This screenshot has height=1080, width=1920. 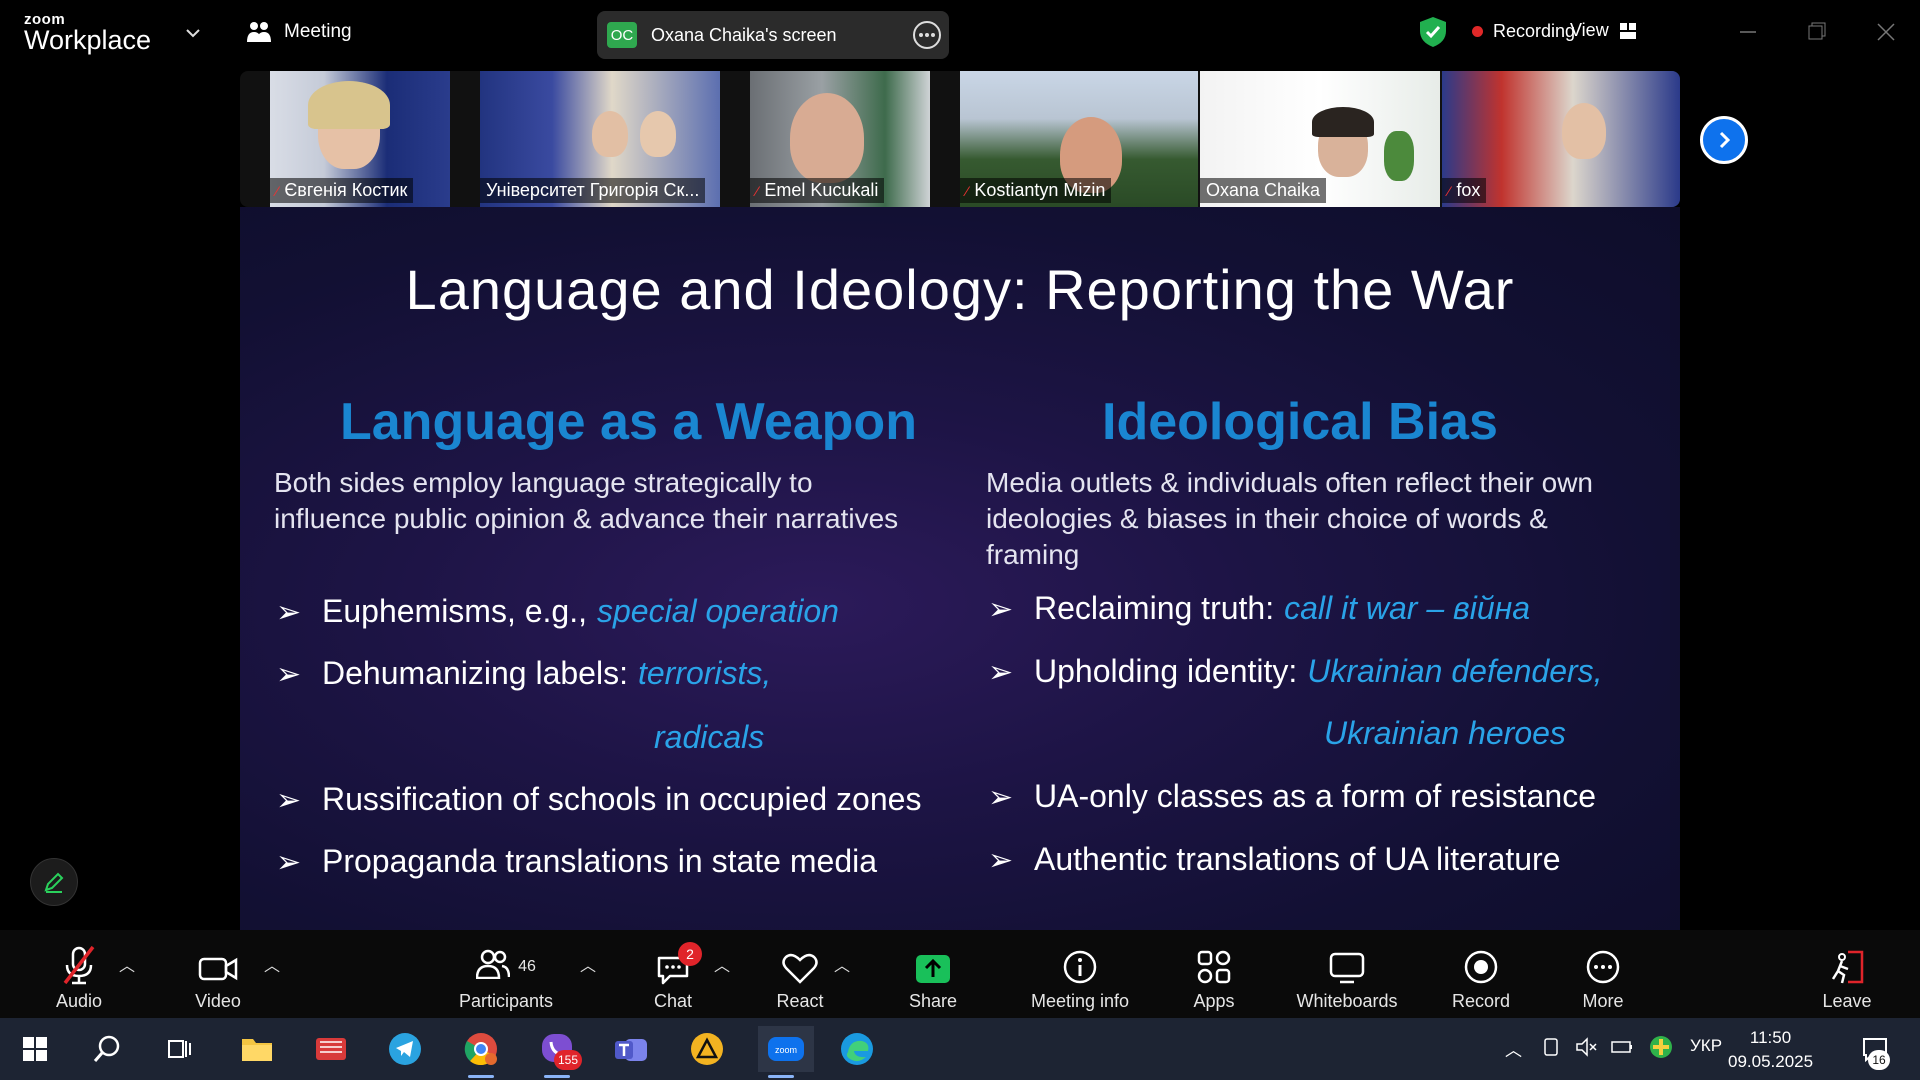 What do you see at coordinates (800, 974) in the screenshot?
I see `react-button: React` at bounding box center [800, 974].